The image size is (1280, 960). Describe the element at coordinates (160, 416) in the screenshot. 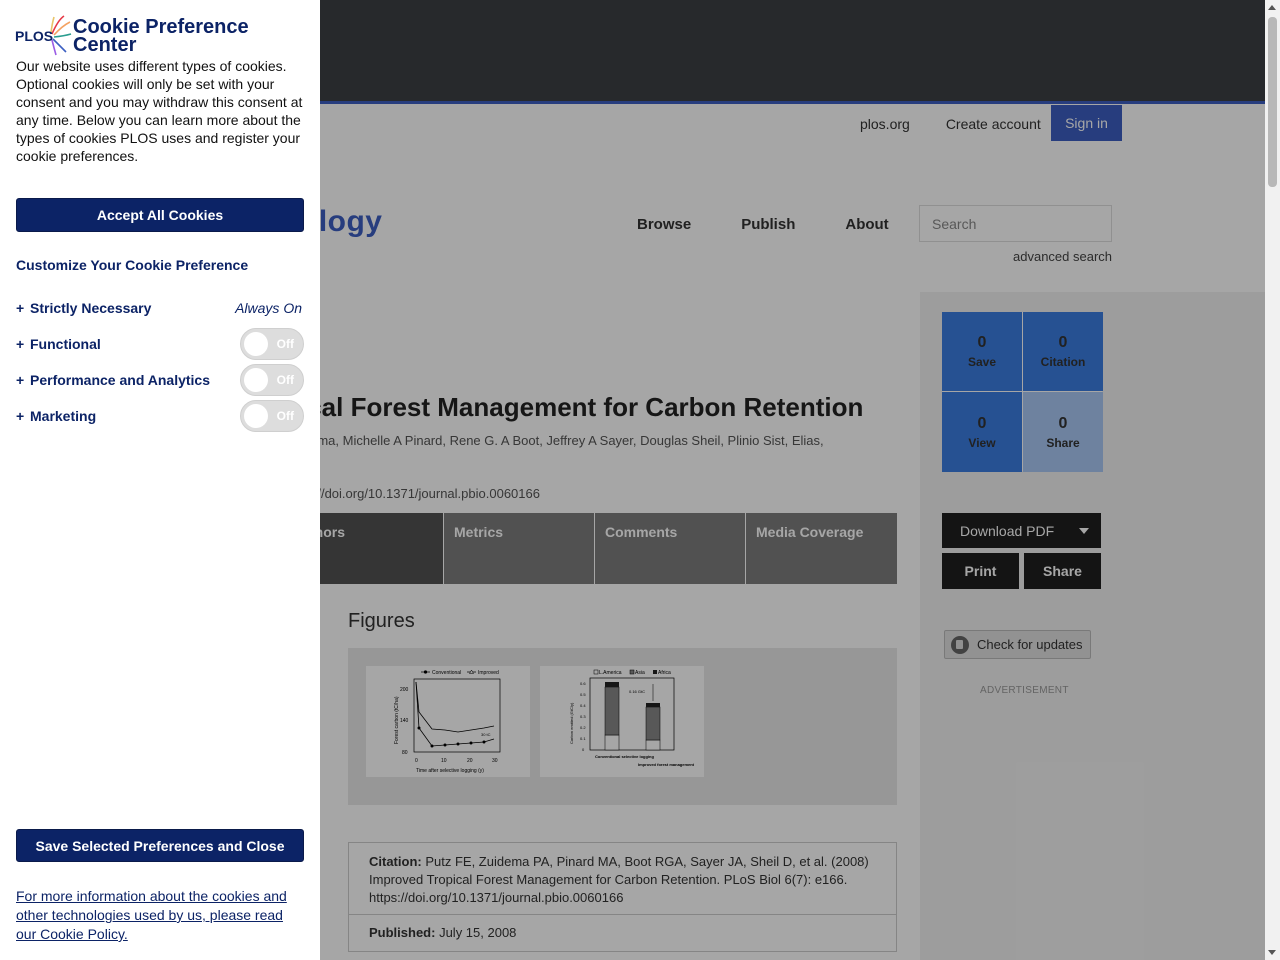

I see `category-marketing: + Marketing Off` at that location.